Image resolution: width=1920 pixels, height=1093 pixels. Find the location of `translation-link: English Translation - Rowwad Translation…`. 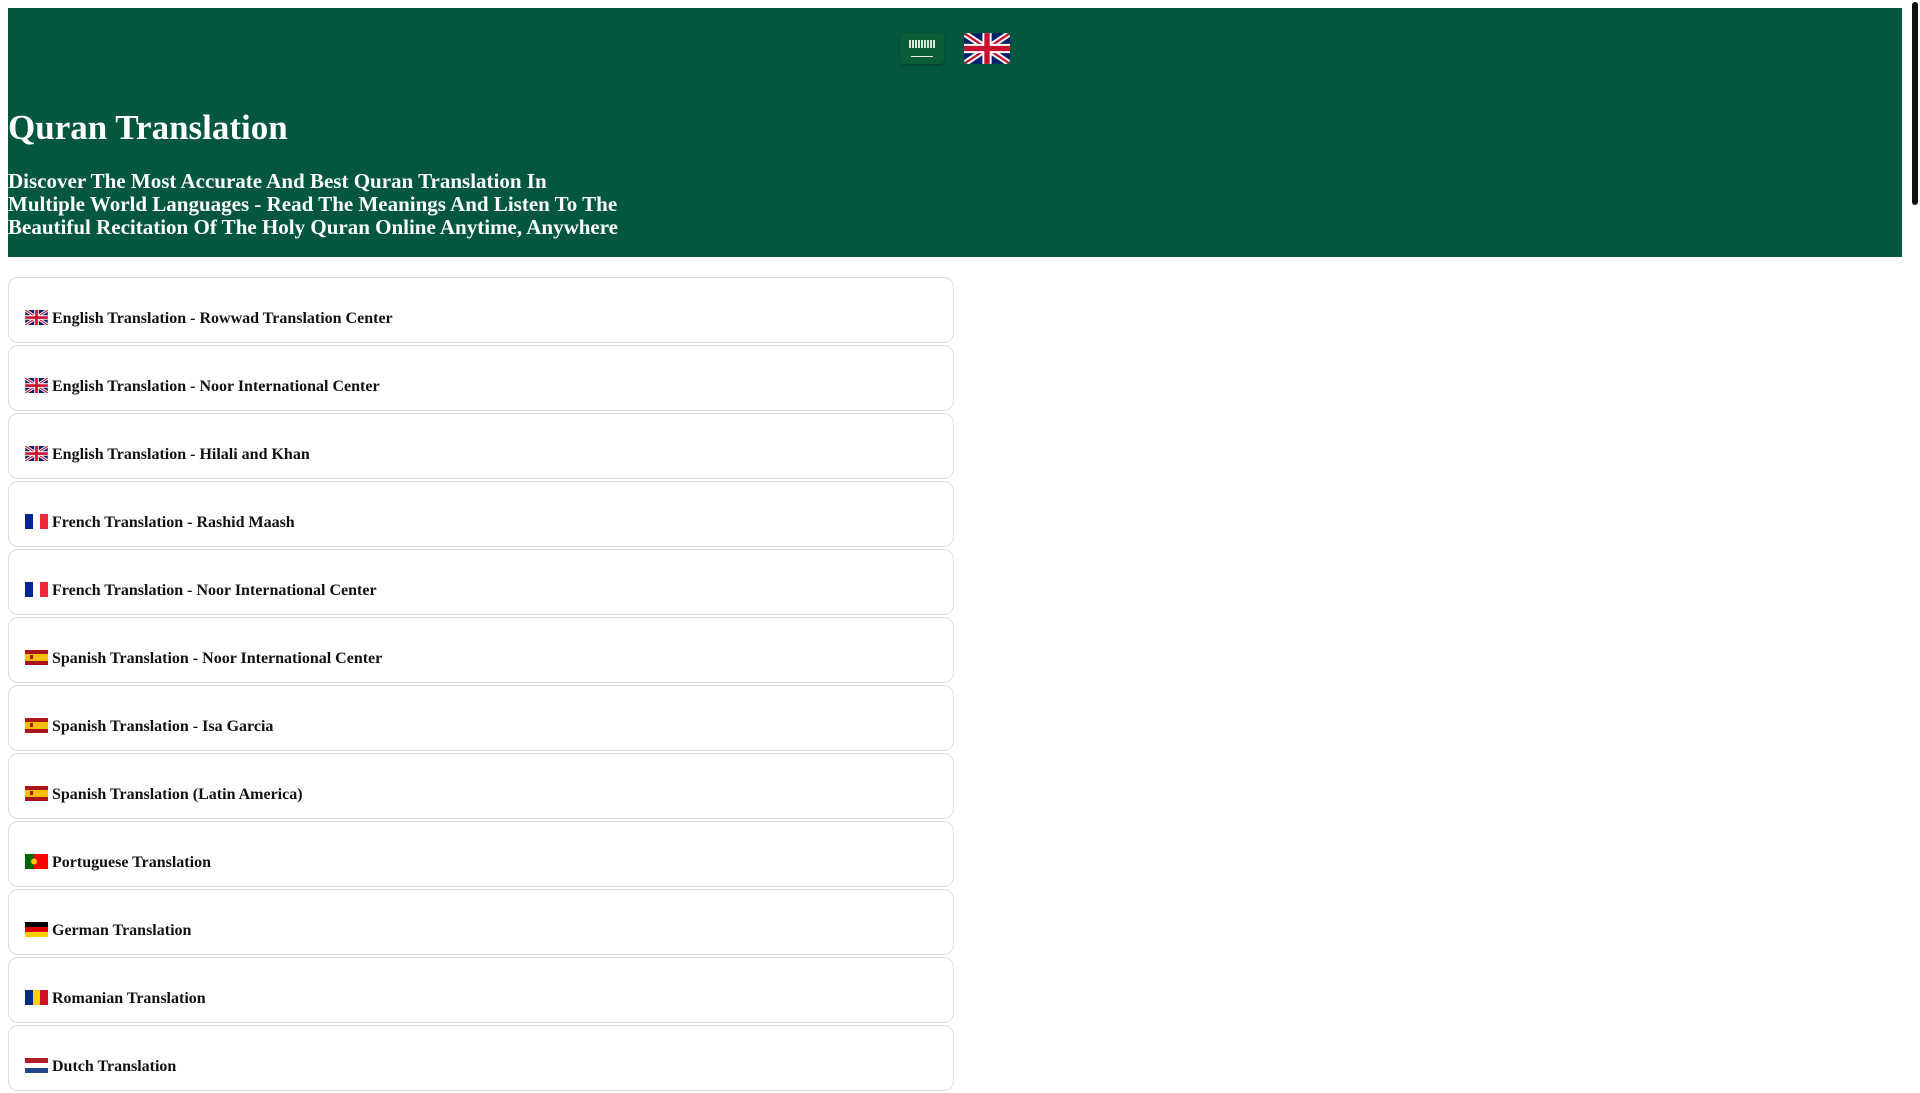

translation-link: English Translation - Rowwad Translation… is located at coordinates (208, 318).